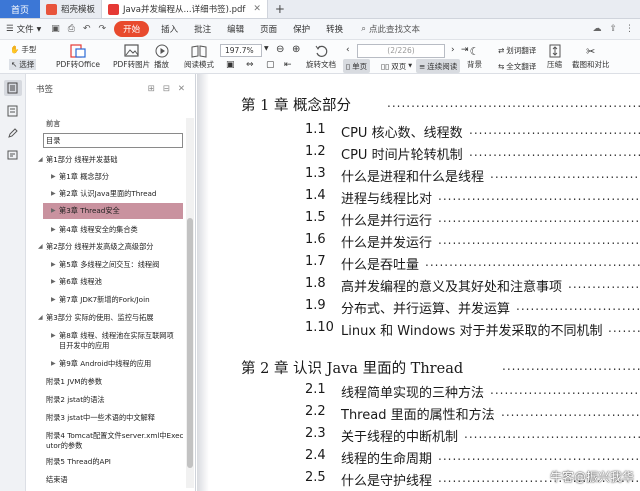 The width and height of the screenshot is (640, 491). I want to click on zoom-input: 197.7%, so click(241, 50).